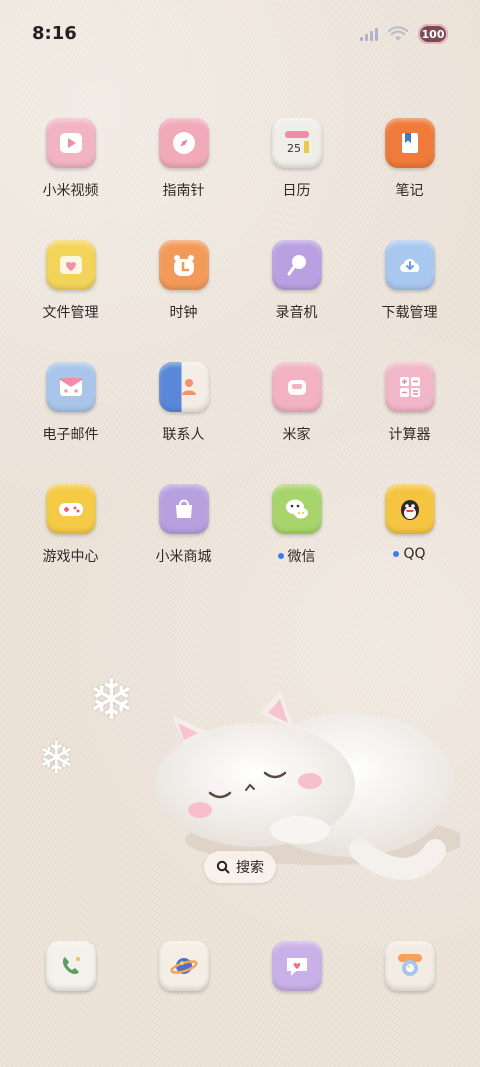 The width and height of the screenshot is (480, 1067). I want to click on app-download-manager: 下载管理, so click(409, 285).